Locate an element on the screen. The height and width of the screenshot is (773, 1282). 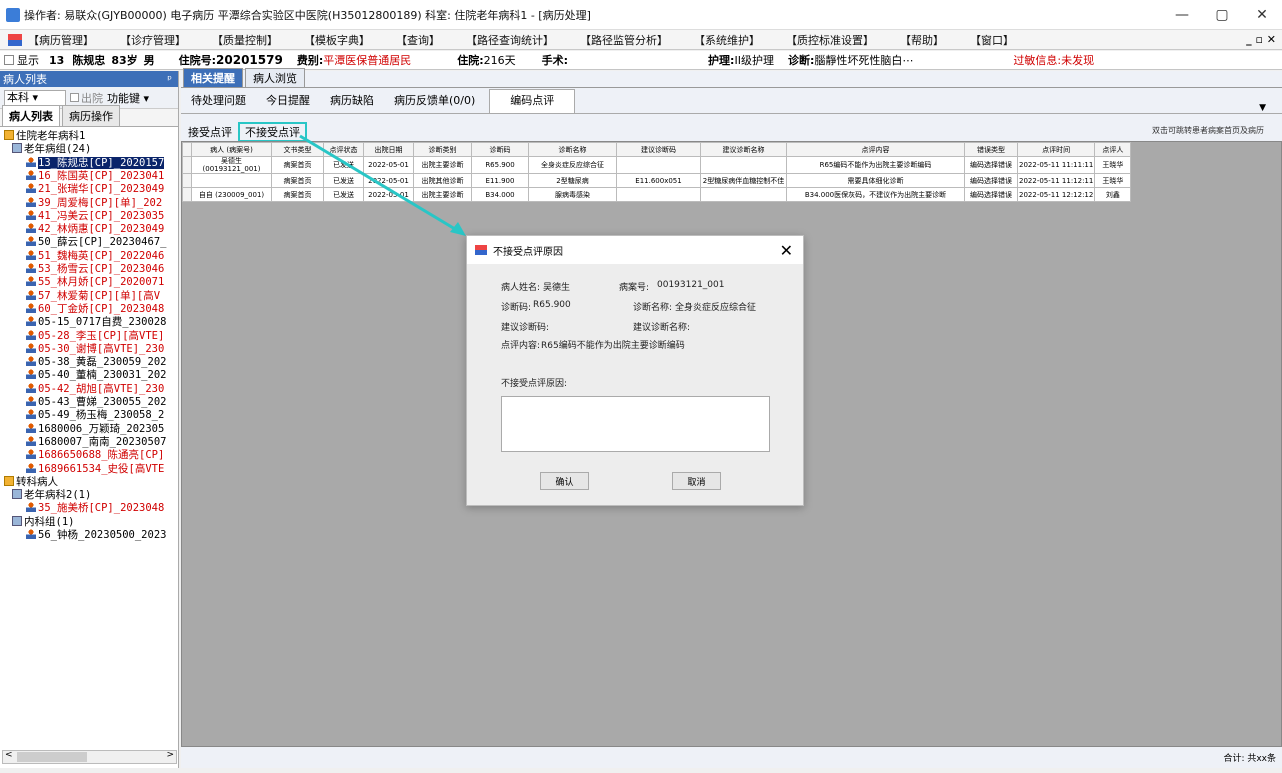
tree-node: 13_陈规忠[CP]_2020157 is located at coordinates (95, 163).